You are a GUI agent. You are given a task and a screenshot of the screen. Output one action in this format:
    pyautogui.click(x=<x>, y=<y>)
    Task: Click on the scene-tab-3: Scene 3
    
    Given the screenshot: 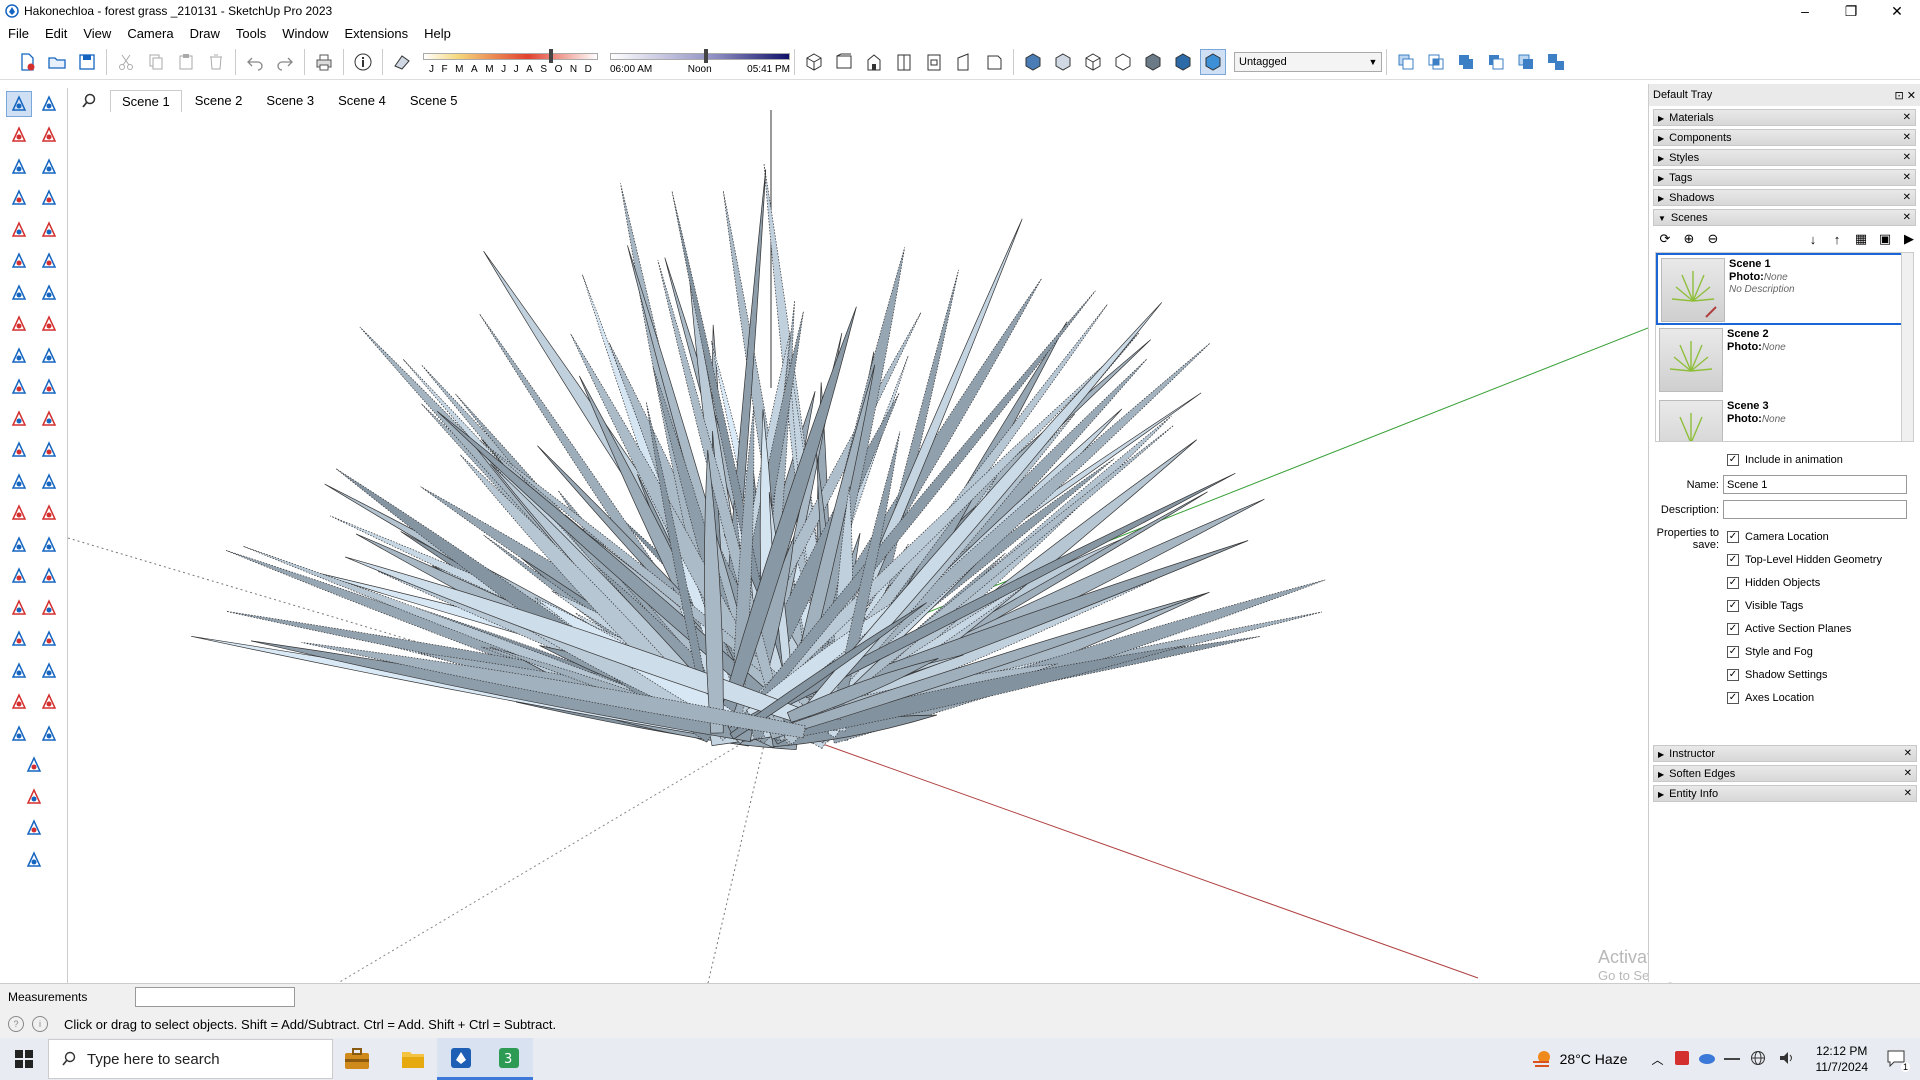 What is the action you would take?
    pyautogui.click(x=290, y=101)
    